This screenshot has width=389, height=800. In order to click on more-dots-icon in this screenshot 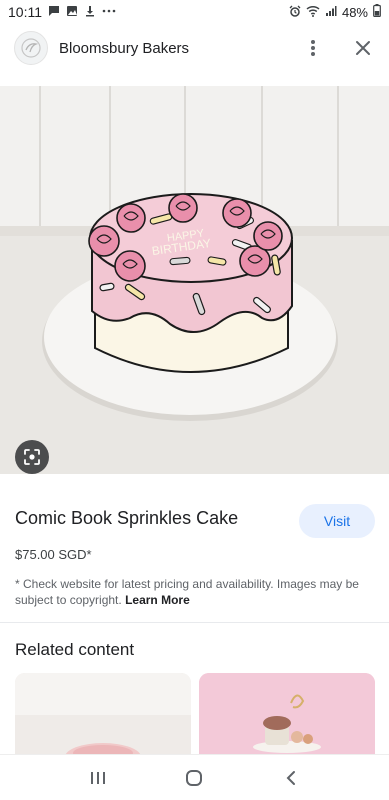, I will do `click(109, 12)`.